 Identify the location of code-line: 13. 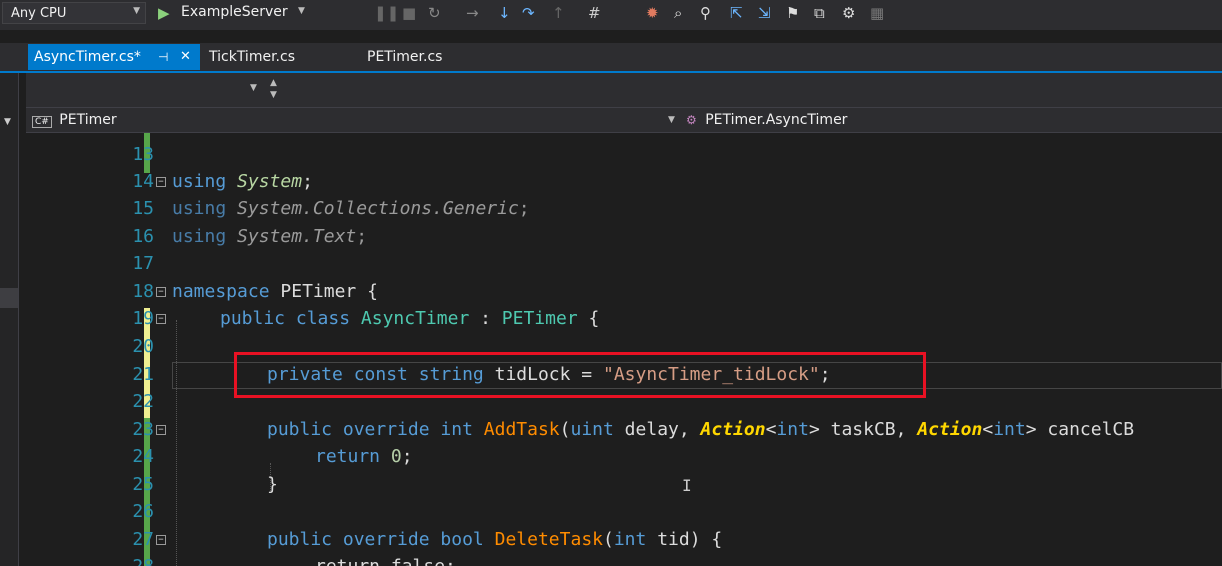
(624, 155).